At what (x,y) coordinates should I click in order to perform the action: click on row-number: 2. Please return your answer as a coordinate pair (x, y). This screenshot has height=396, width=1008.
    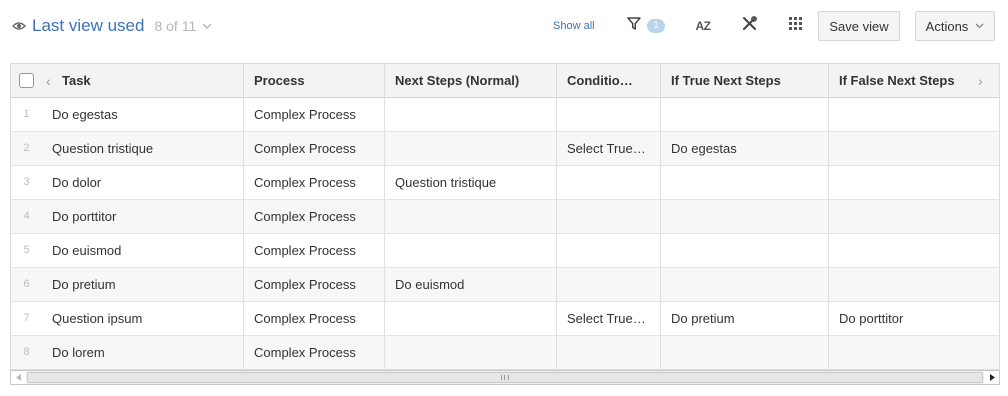
    Looking at the image, I should click on (26, 148).